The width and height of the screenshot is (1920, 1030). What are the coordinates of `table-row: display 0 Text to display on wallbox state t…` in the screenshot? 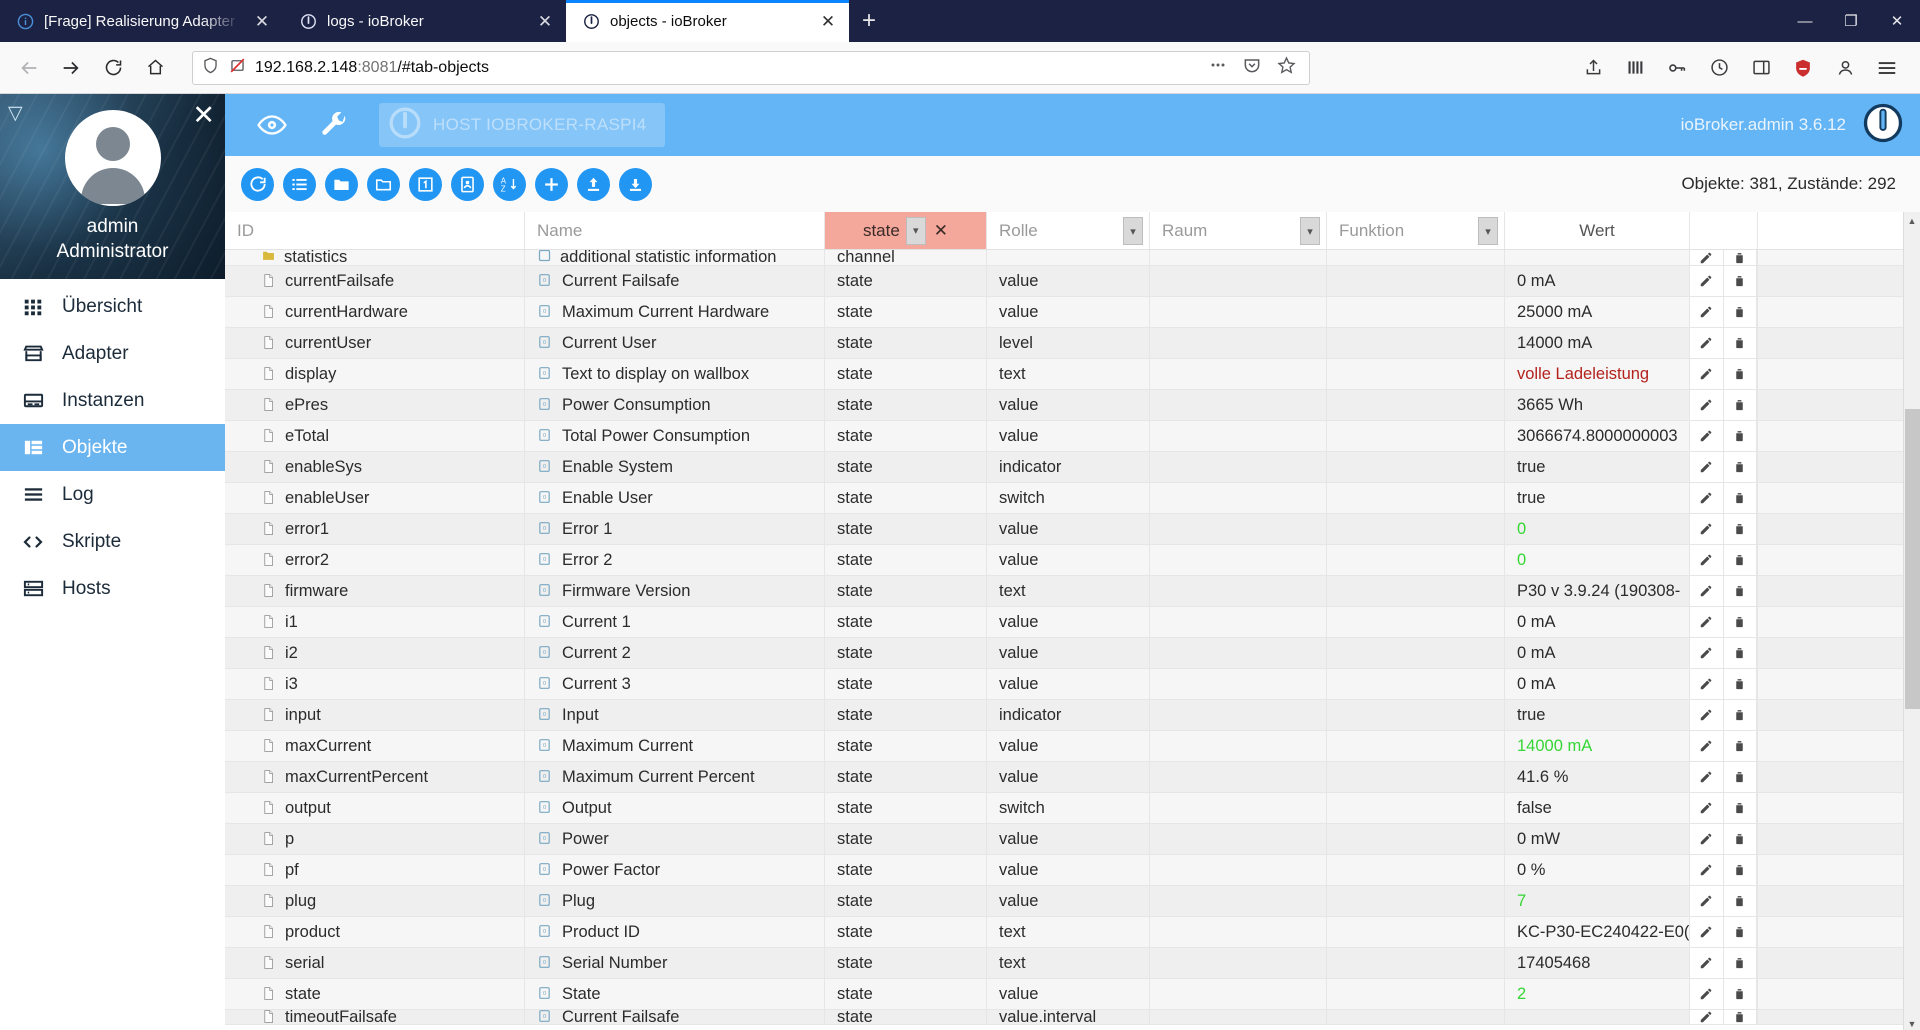 It's located at (1072, 374).